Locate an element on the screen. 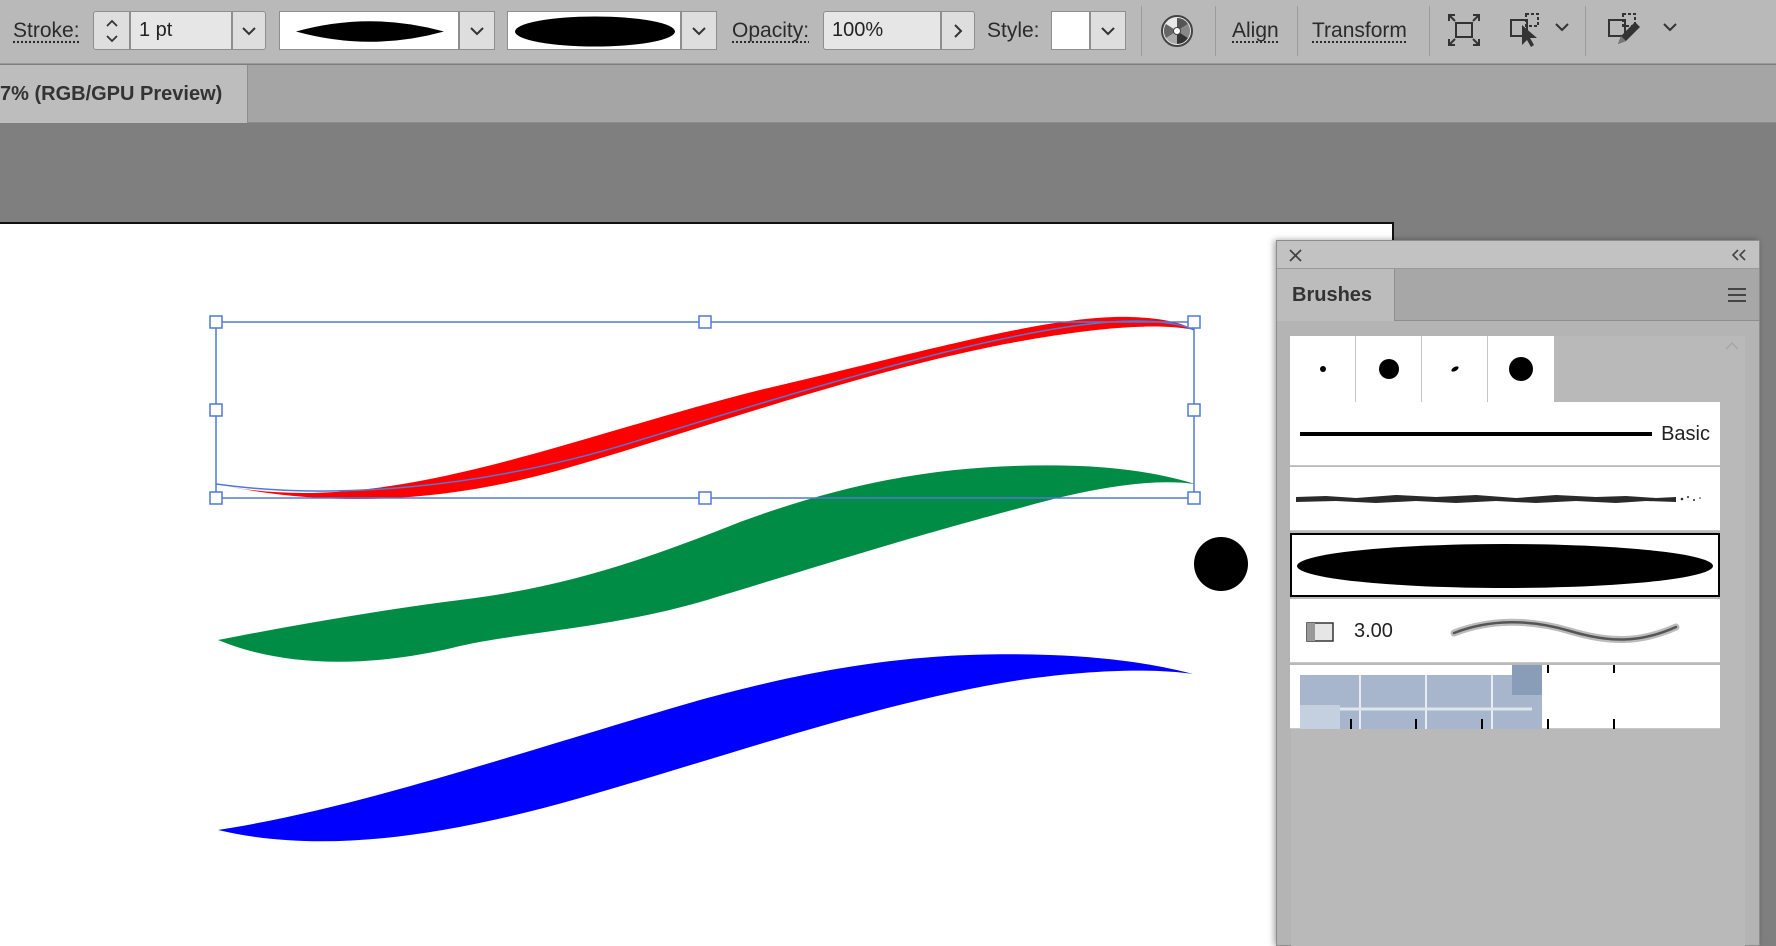 This screenshot has width=1776, height=946. brush-definition-preview is located at coordinates (594, 30).